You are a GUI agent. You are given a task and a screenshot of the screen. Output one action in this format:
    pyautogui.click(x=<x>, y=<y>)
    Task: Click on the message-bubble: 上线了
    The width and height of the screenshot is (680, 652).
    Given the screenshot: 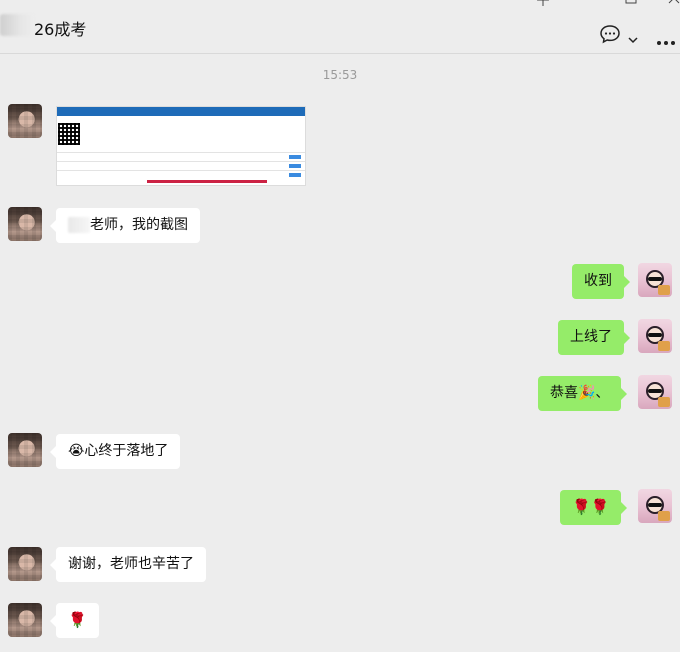 What is the action you would take?
    pyautogui.click(x=594, y=337)
    